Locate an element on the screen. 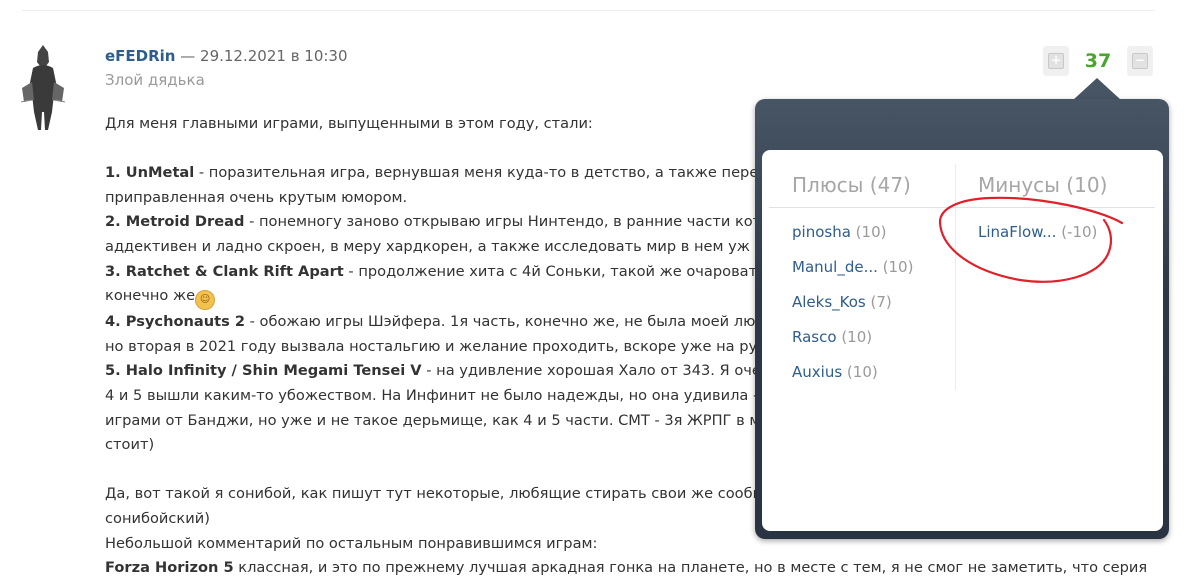  comment-text: сонибойский) is located at coordinates (157, 518).